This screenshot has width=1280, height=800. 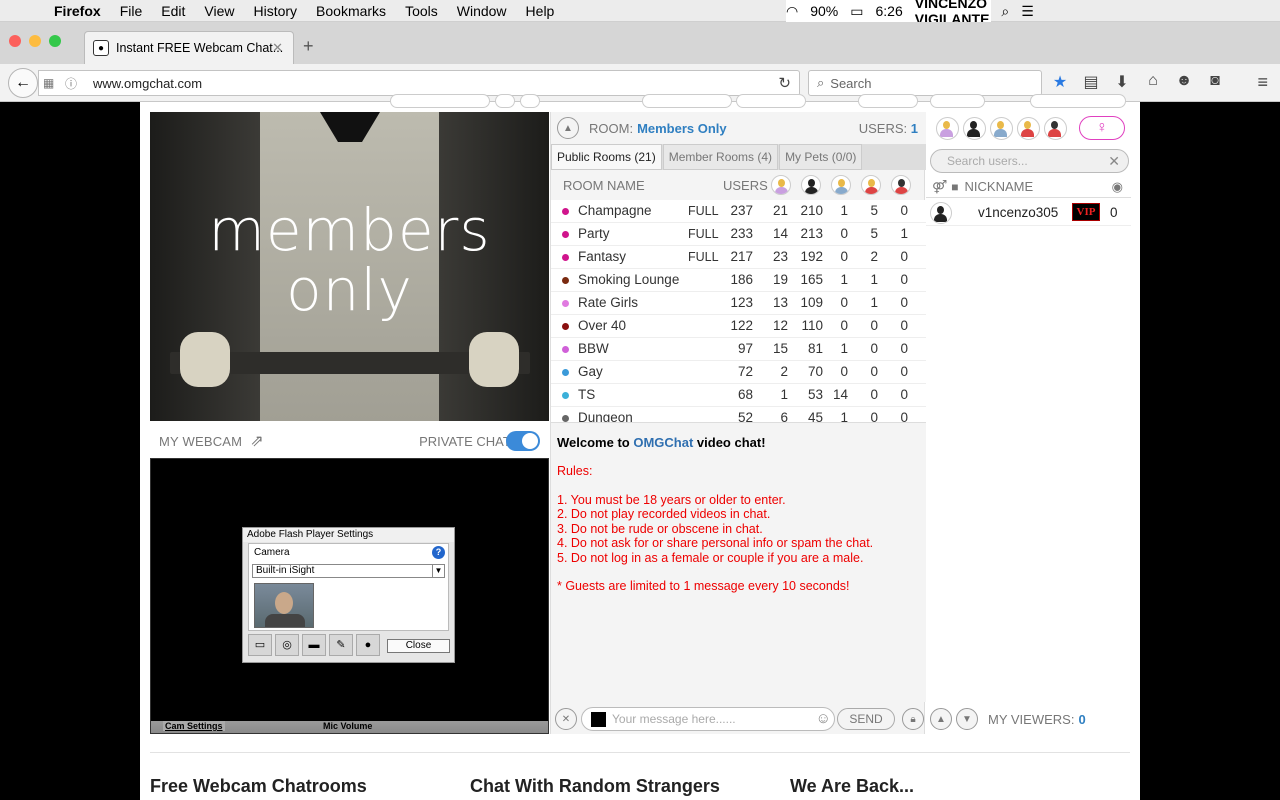 I want to click on search-bar: ⌕ Search, so click(x=925, y=83).